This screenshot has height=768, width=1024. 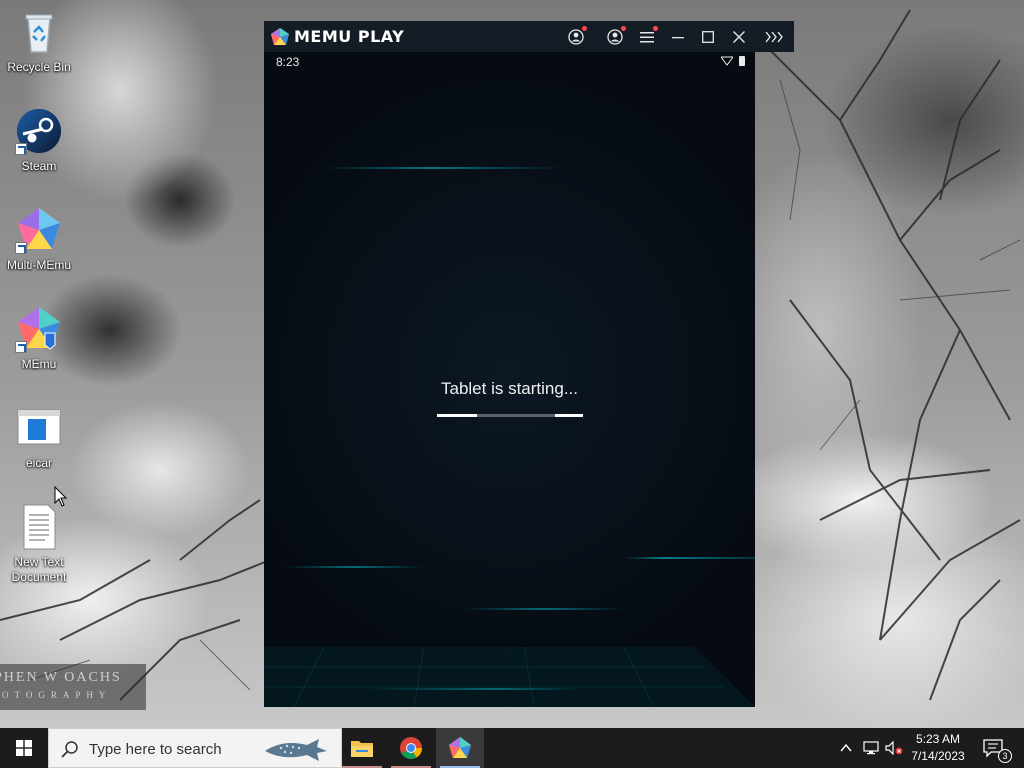 What do you see at coordinates (57, 695) in the screenshot?
I see `watermark-line2: OTOGRAPHY` at bounding box center [57, 695].